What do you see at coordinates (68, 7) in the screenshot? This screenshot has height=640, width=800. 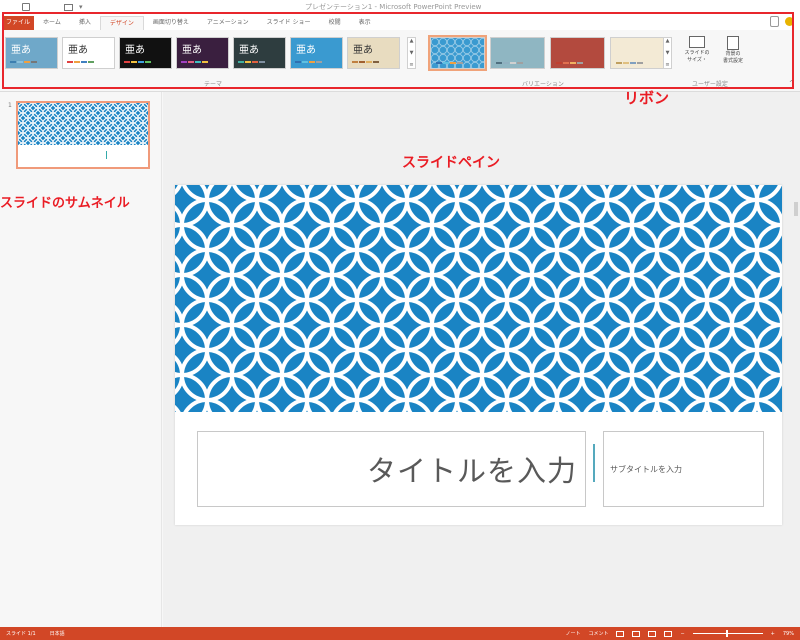 I see `start-presentation-icon` at bounding box center [68, 7].